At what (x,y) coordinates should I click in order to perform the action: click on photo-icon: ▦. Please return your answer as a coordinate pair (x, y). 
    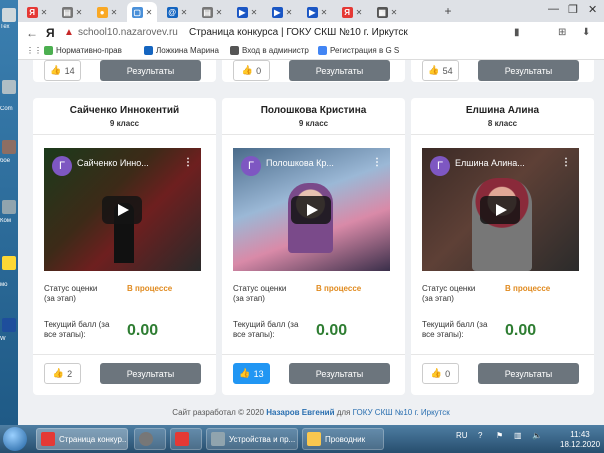
    Looking at the image, I should click on (382, 12).